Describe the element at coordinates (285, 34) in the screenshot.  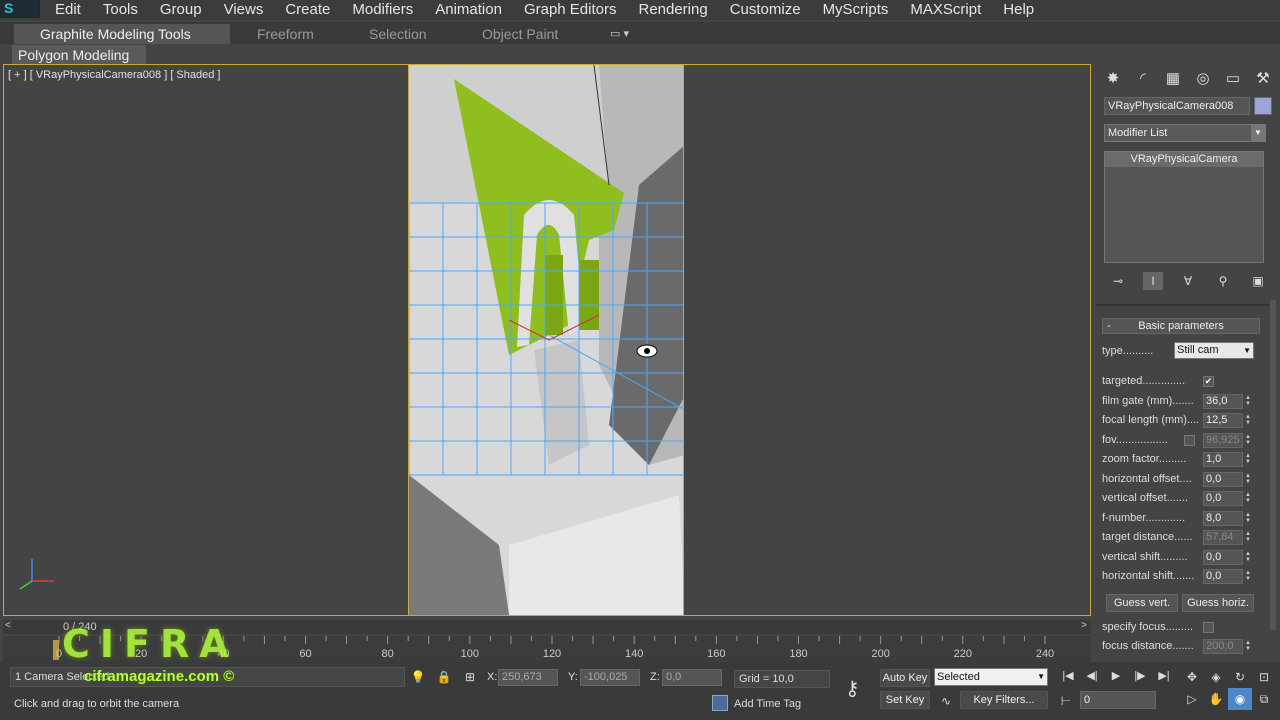
I see `tab-freeform: Freeform` at that location.